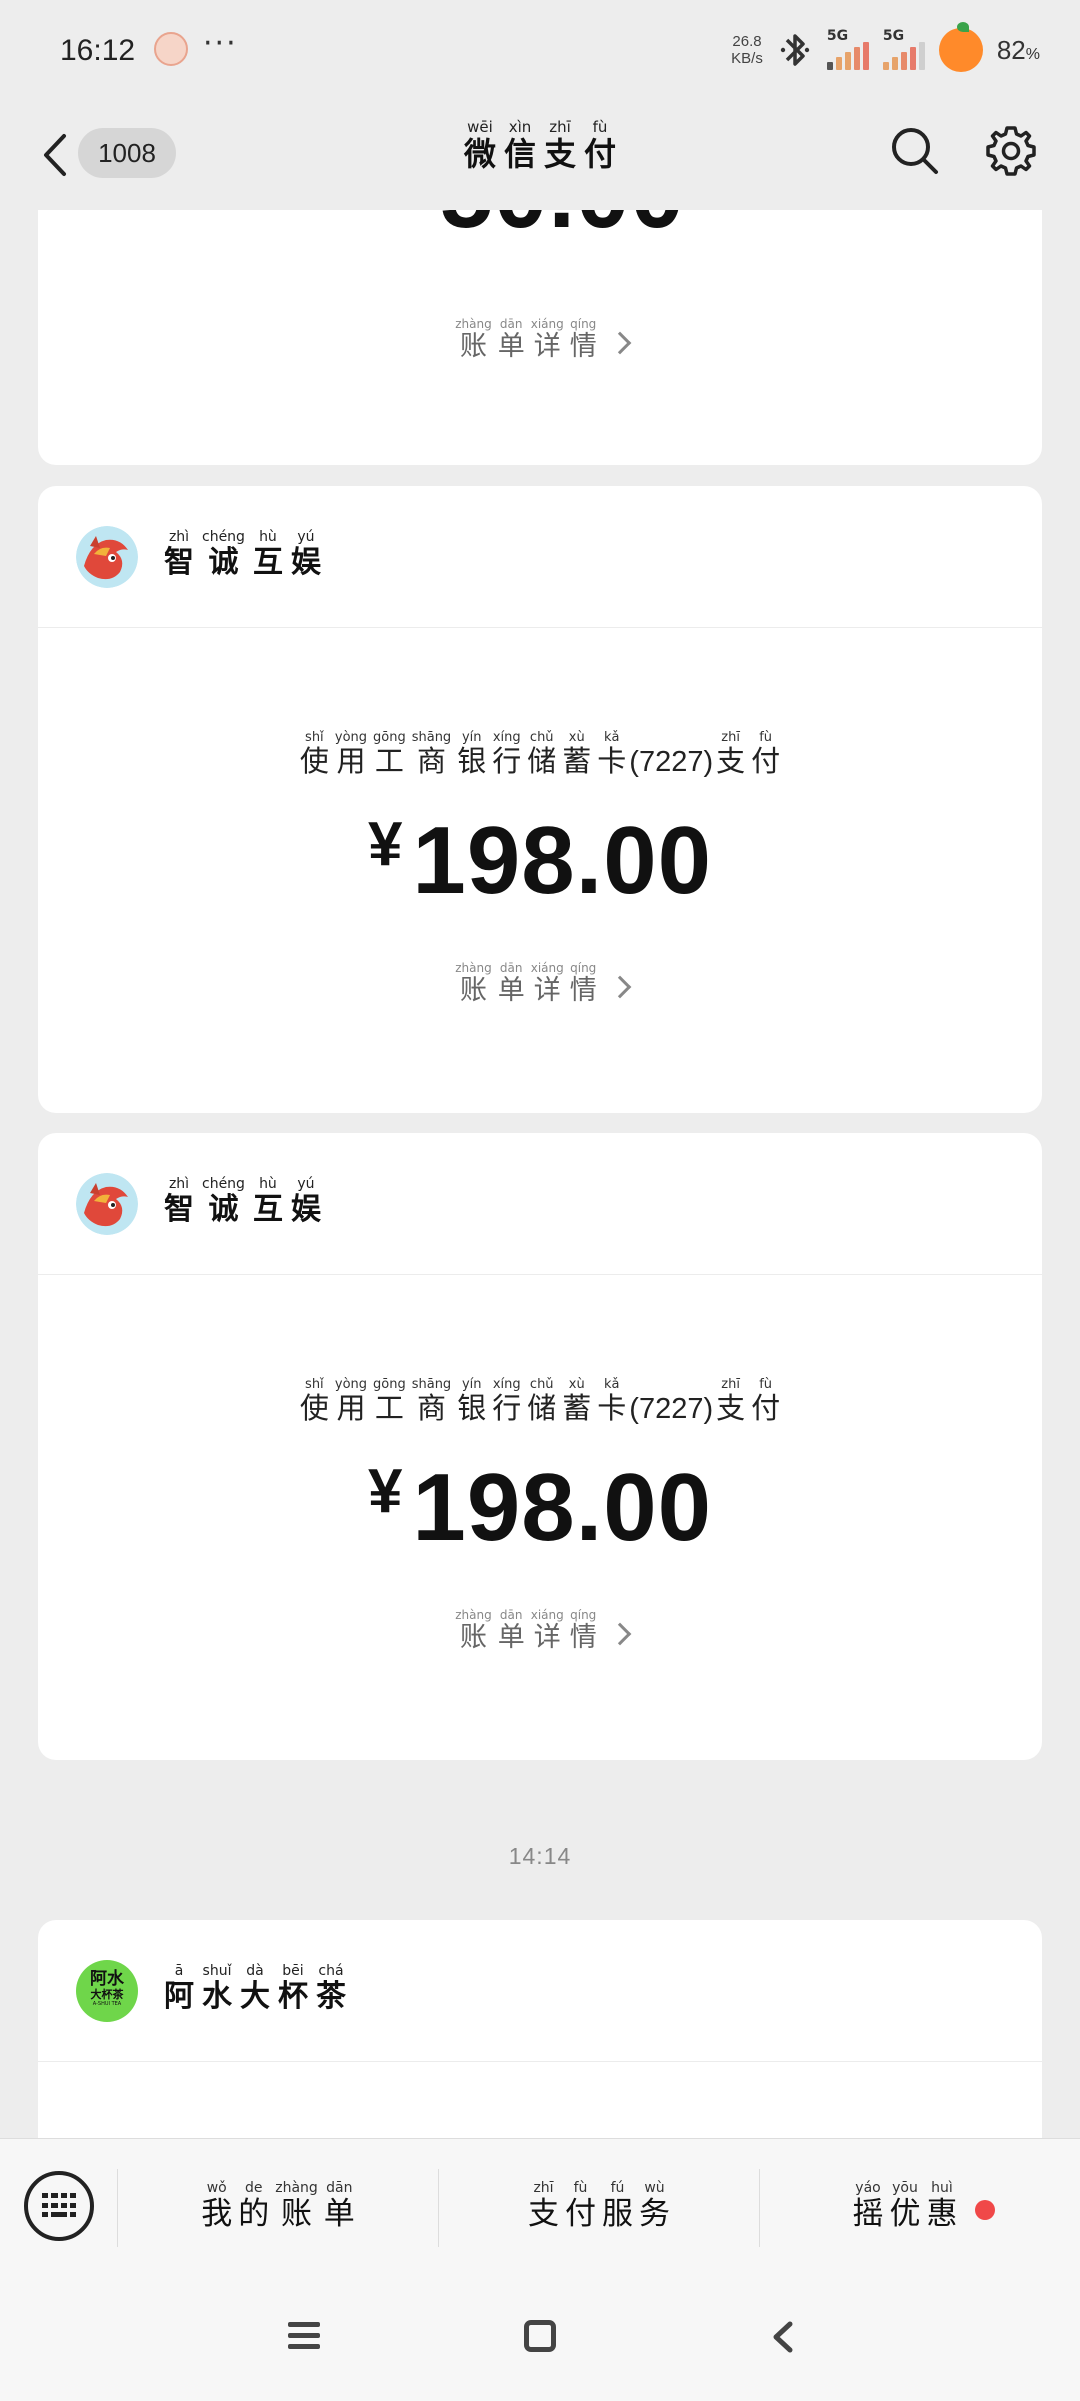 The image size is (1080, 2401). Describe the element at coordinates (217, 2188) in the screenshot. I see `pinyin: wǒ` at that location.